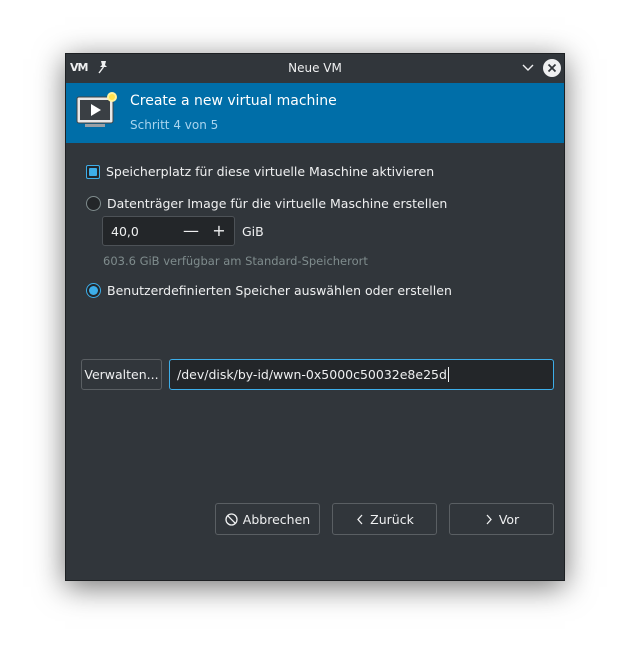 The width and height of the screenshot is (630, 659). What do you see at coordinates (552, 68) in the screenshot?
I see `close-icon` at bounding box center [552, 68].